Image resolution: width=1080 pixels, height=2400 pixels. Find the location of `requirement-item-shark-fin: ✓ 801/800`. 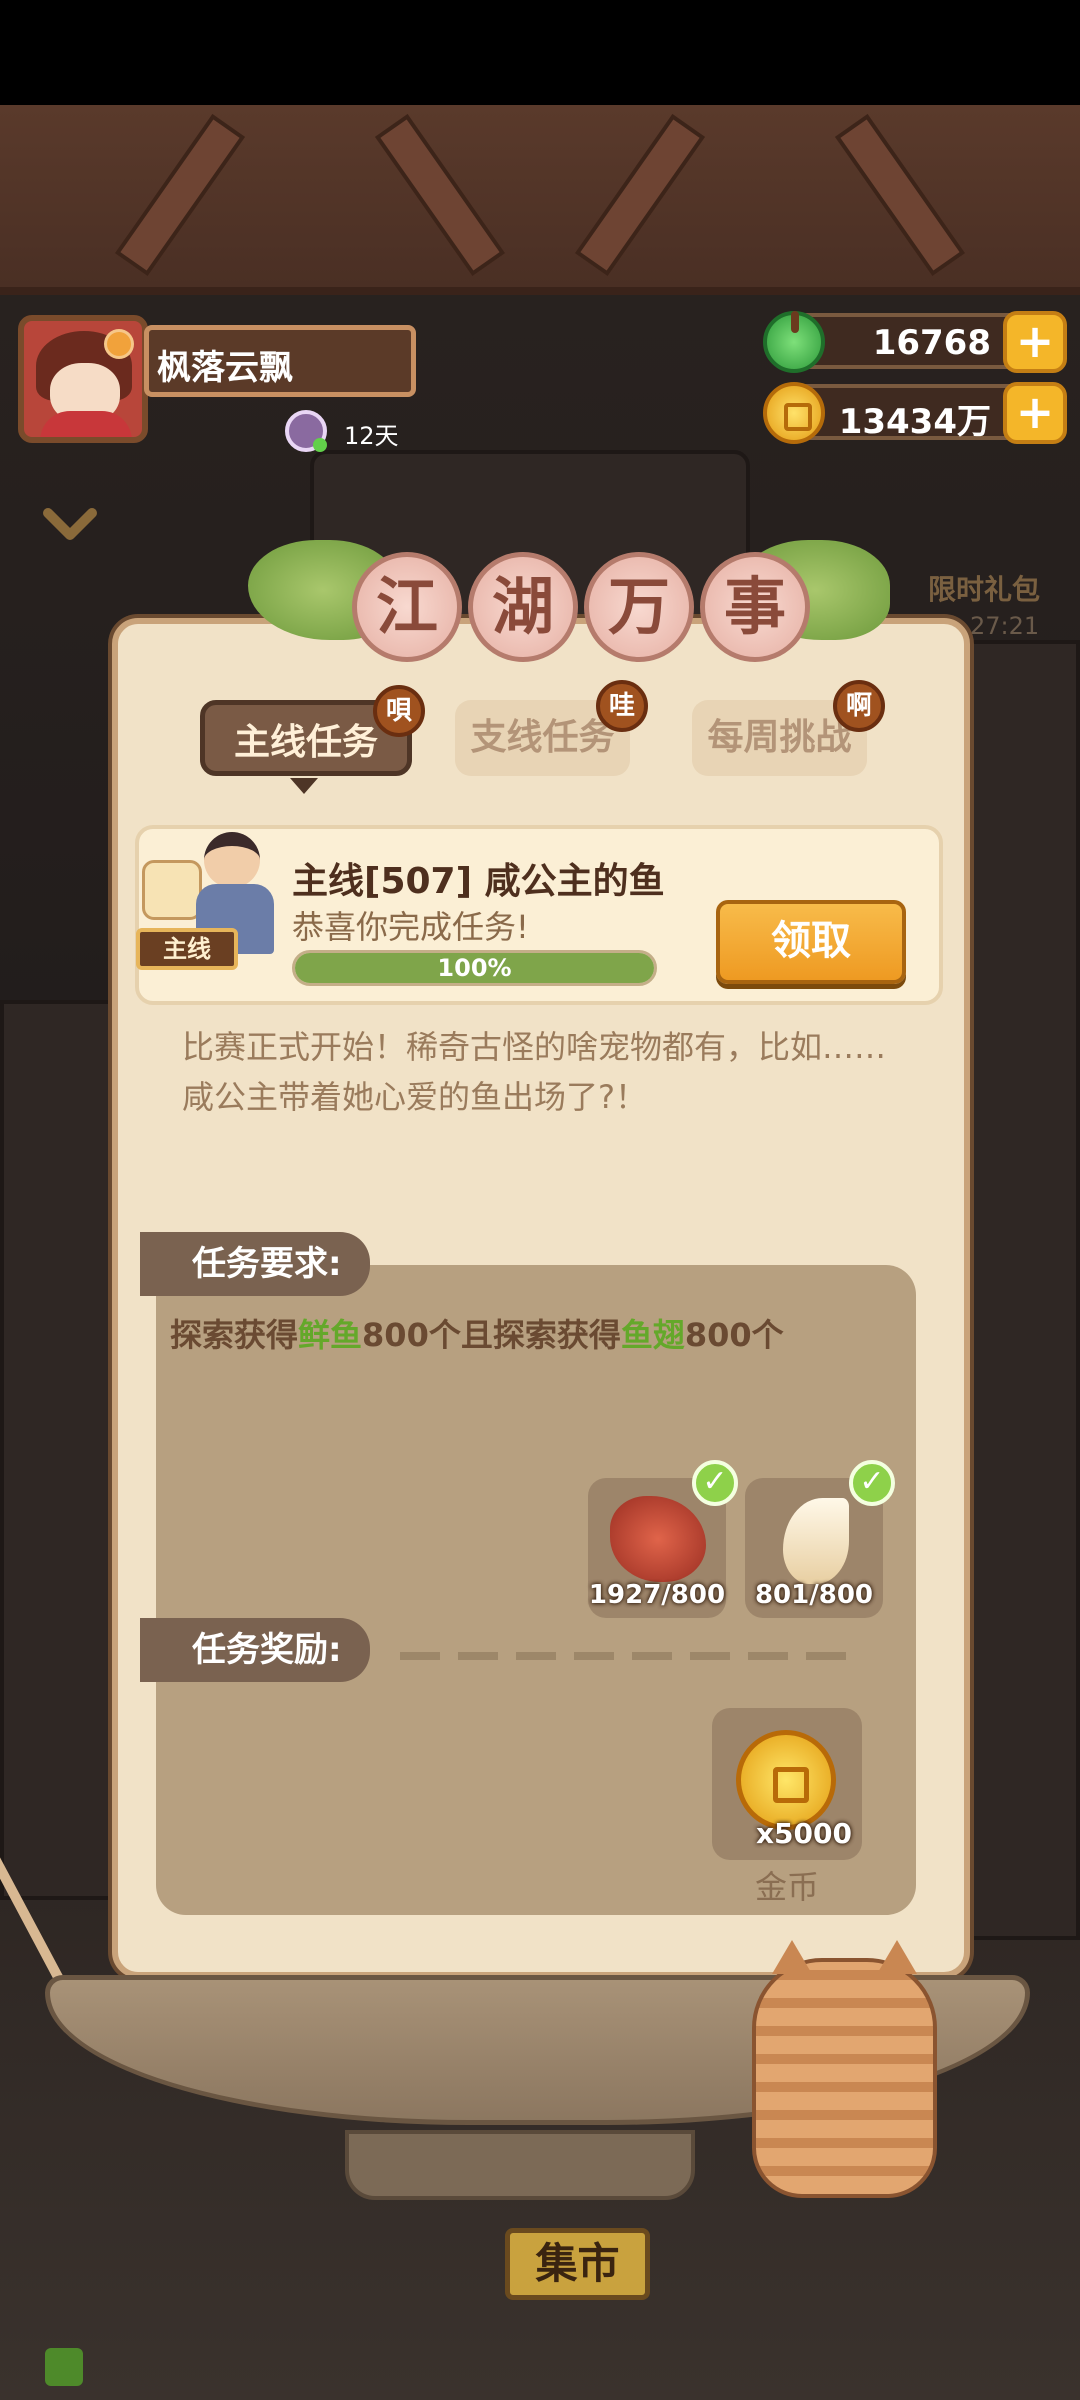

requirement-item-shark-fin: ✓ 801/800 is located at coordinates (820, 1539).